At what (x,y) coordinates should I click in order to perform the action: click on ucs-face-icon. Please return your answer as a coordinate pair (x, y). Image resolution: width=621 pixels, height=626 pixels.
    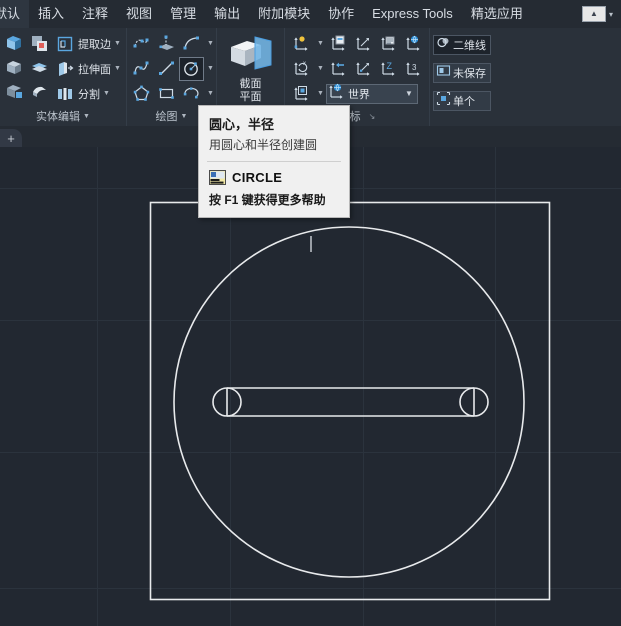
    Looking at the image, I should click on (388, 44).